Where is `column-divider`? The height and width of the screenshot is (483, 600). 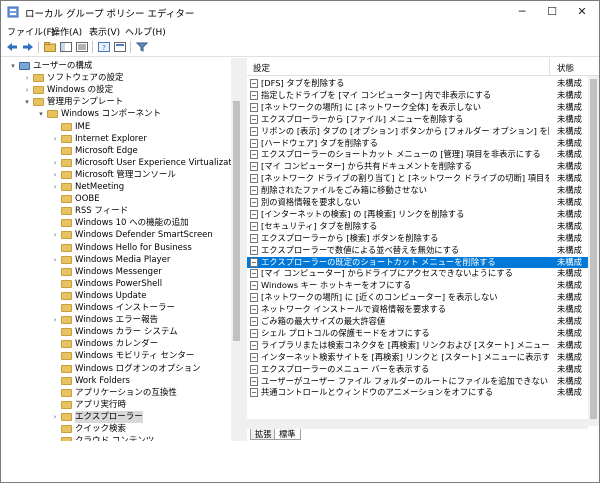 column-divider is located at coordinates (549, 67).